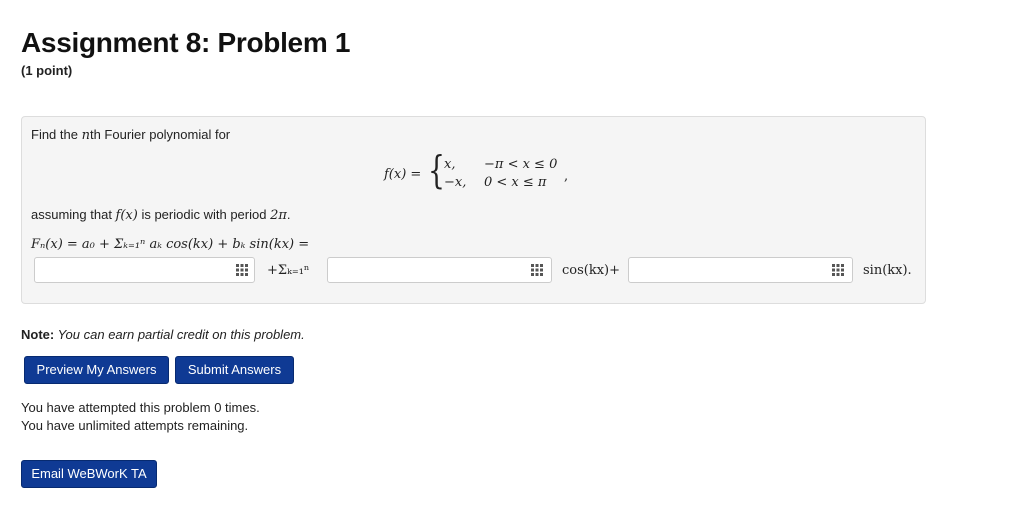  I want to click on sum-label: +Σₖ₌₁ⁿ, so click(288, 270).